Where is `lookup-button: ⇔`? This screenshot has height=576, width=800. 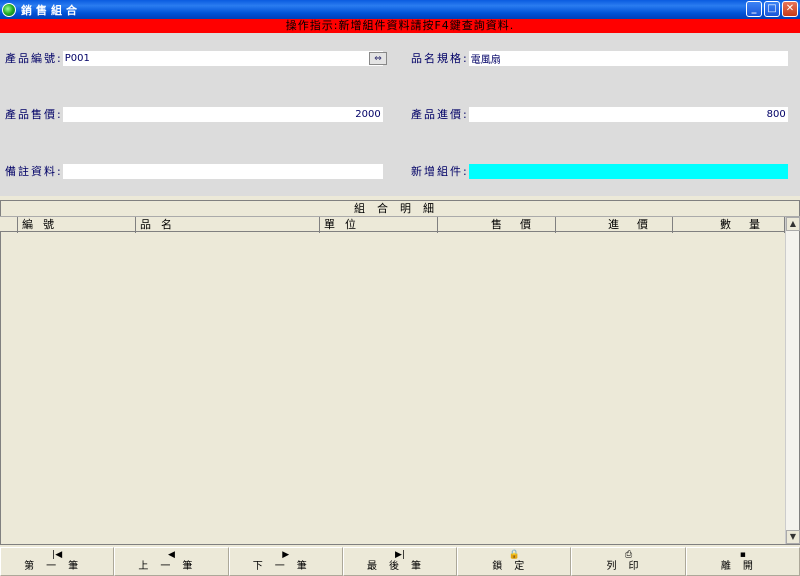 lookup-button: ⇔ is located at coordinates (378, 58).